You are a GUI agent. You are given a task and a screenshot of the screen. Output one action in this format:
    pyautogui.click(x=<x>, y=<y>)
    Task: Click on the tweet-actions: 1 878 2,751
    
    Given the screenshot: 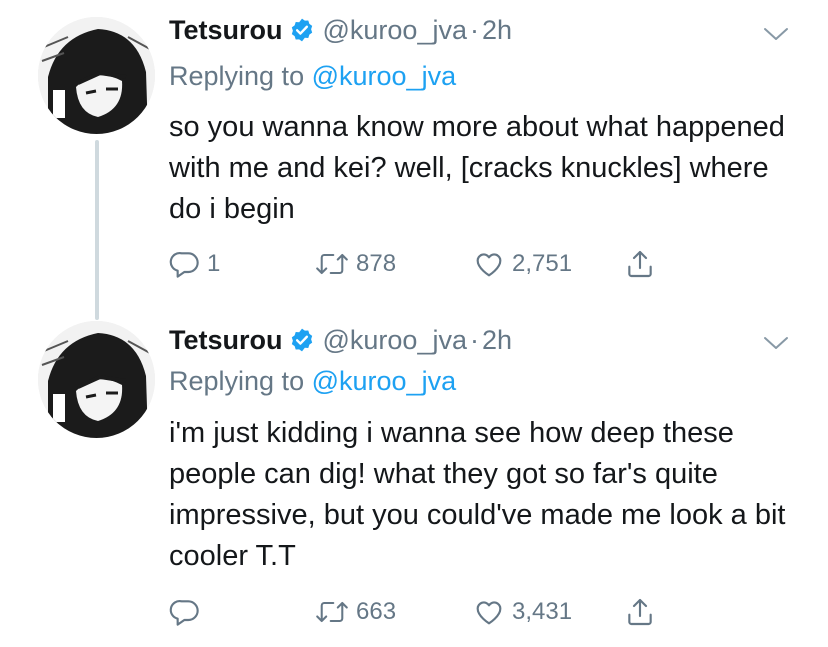 What is the action you would take?
    pyautogui.click(x=429, y=264)
    